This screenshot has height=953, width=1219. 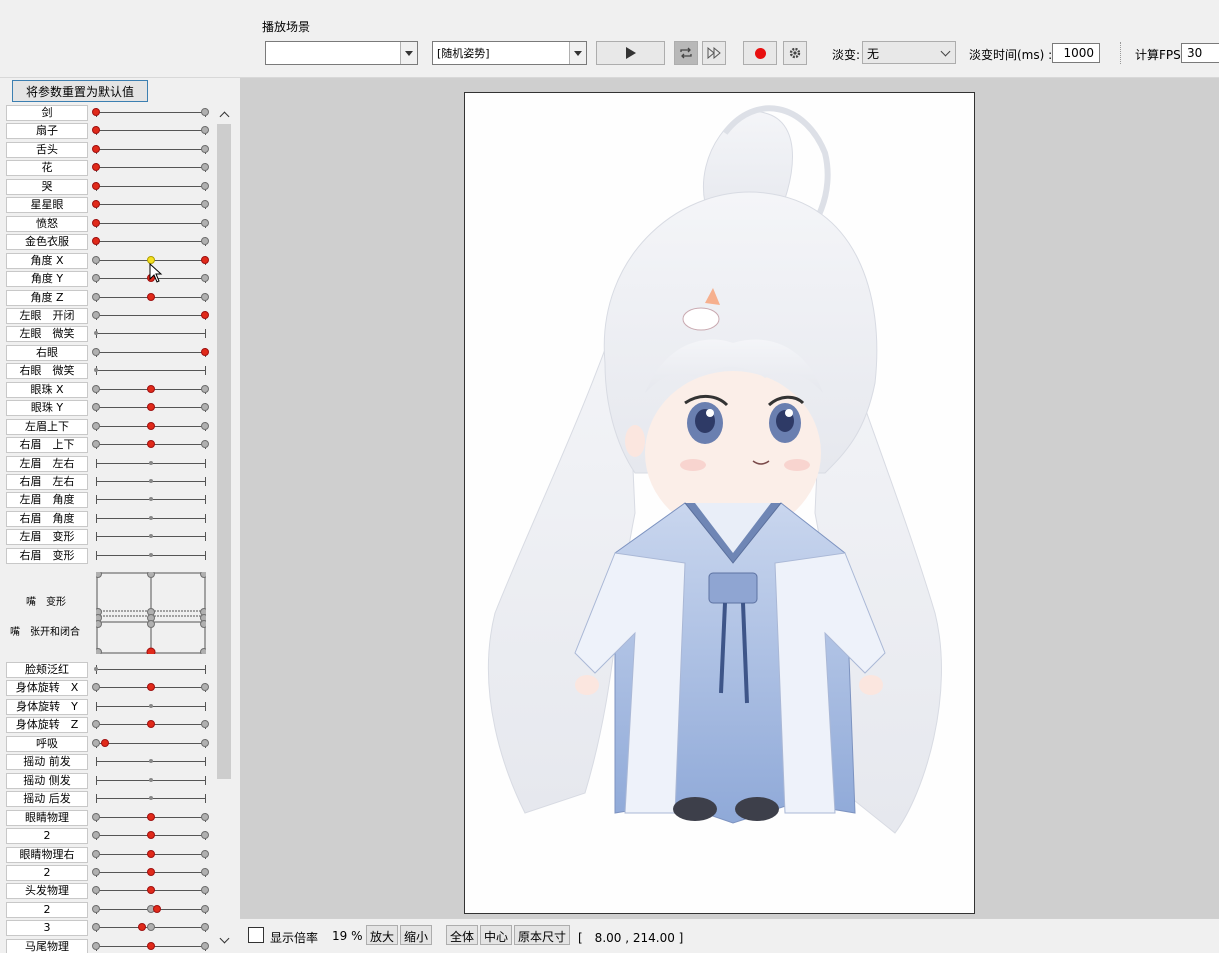 What do you see at coordinates (496, 935) in the screenshot?
I see `center-button: 中心` at bounding box center [496, 935].